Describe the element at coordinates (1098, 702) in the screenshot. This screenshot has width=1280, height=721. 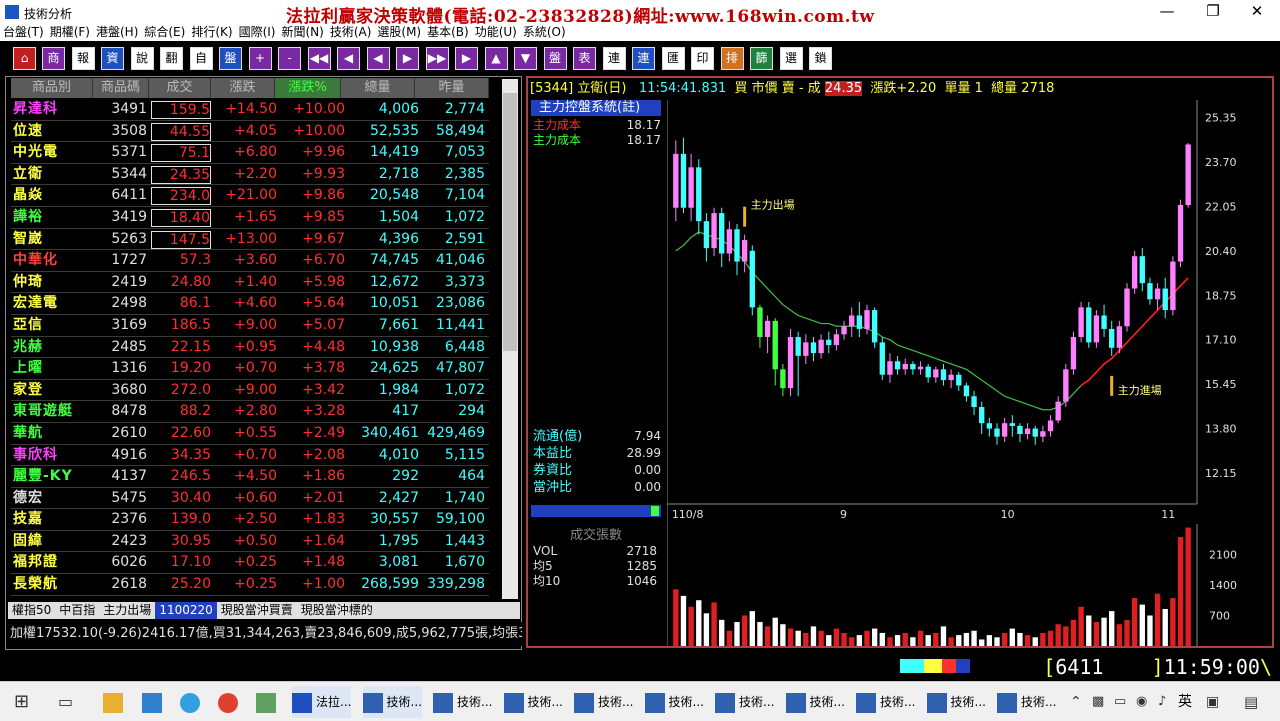
I see `tray-network-icon: ▩` at that location.